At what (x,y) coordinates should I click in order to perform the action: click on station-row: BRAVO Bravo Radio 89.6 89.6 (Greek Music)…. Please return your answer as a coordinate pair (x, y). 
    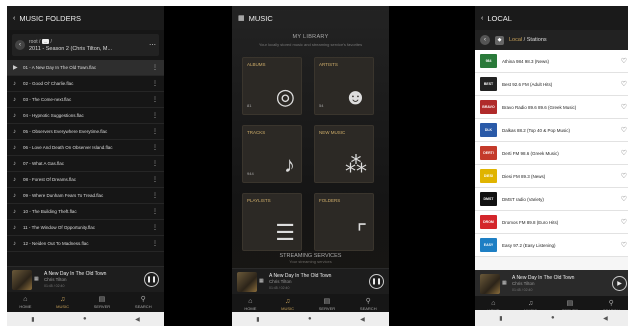
    Looking at the image, I should click on (551, 107).